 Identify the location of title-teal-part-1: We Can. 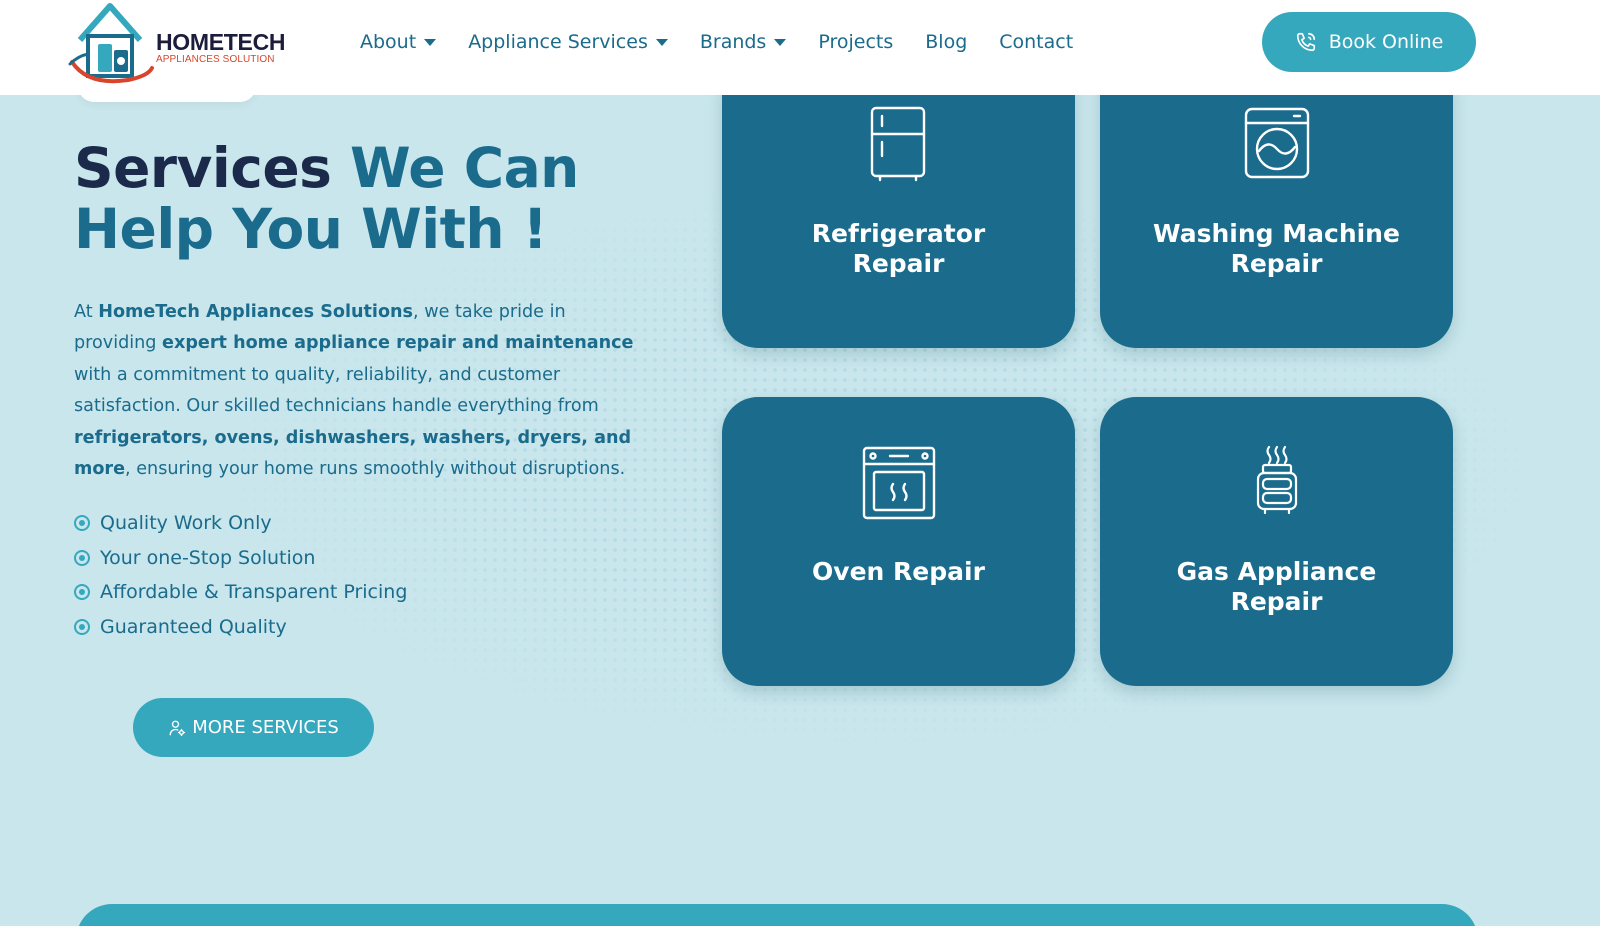
(464, 168).